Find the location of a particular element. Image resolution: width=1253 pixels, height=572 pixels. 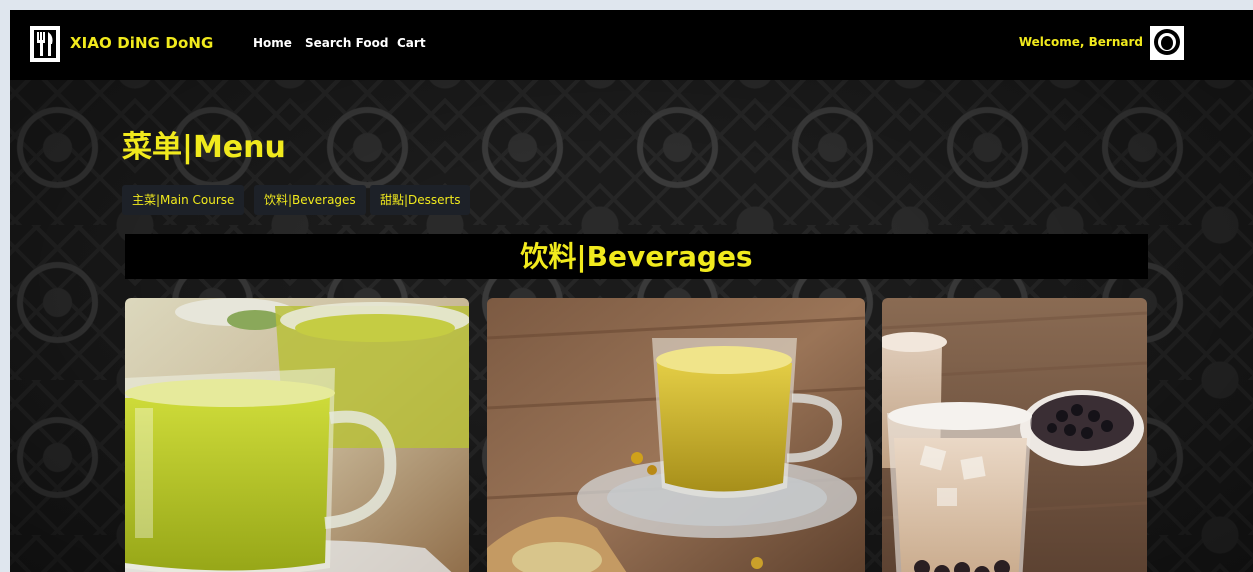

green-tea-image is located at coordinates (297, 435).